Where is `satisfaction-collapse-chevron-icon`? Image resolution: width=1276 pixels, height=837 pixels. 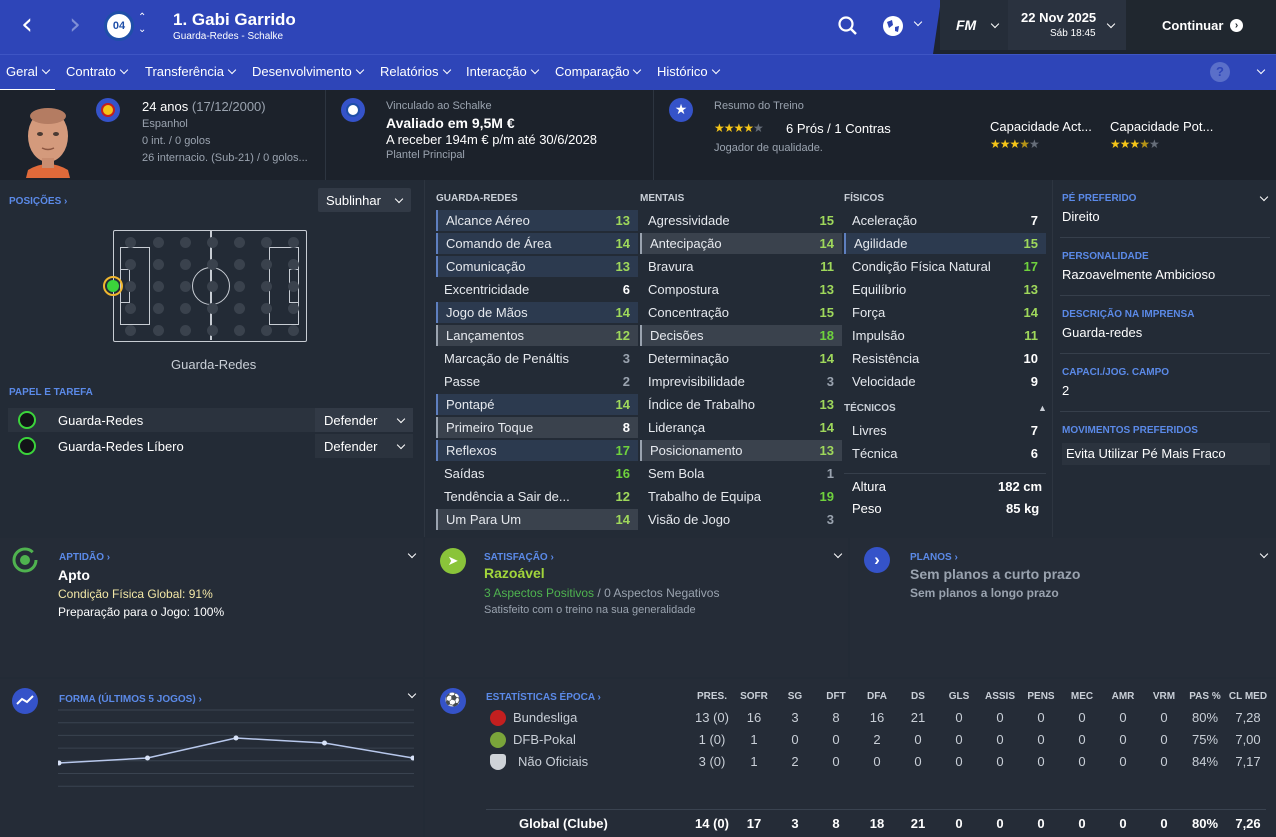
satisfaction-collapse-chevron-icon is located at coordinates (836, 555).